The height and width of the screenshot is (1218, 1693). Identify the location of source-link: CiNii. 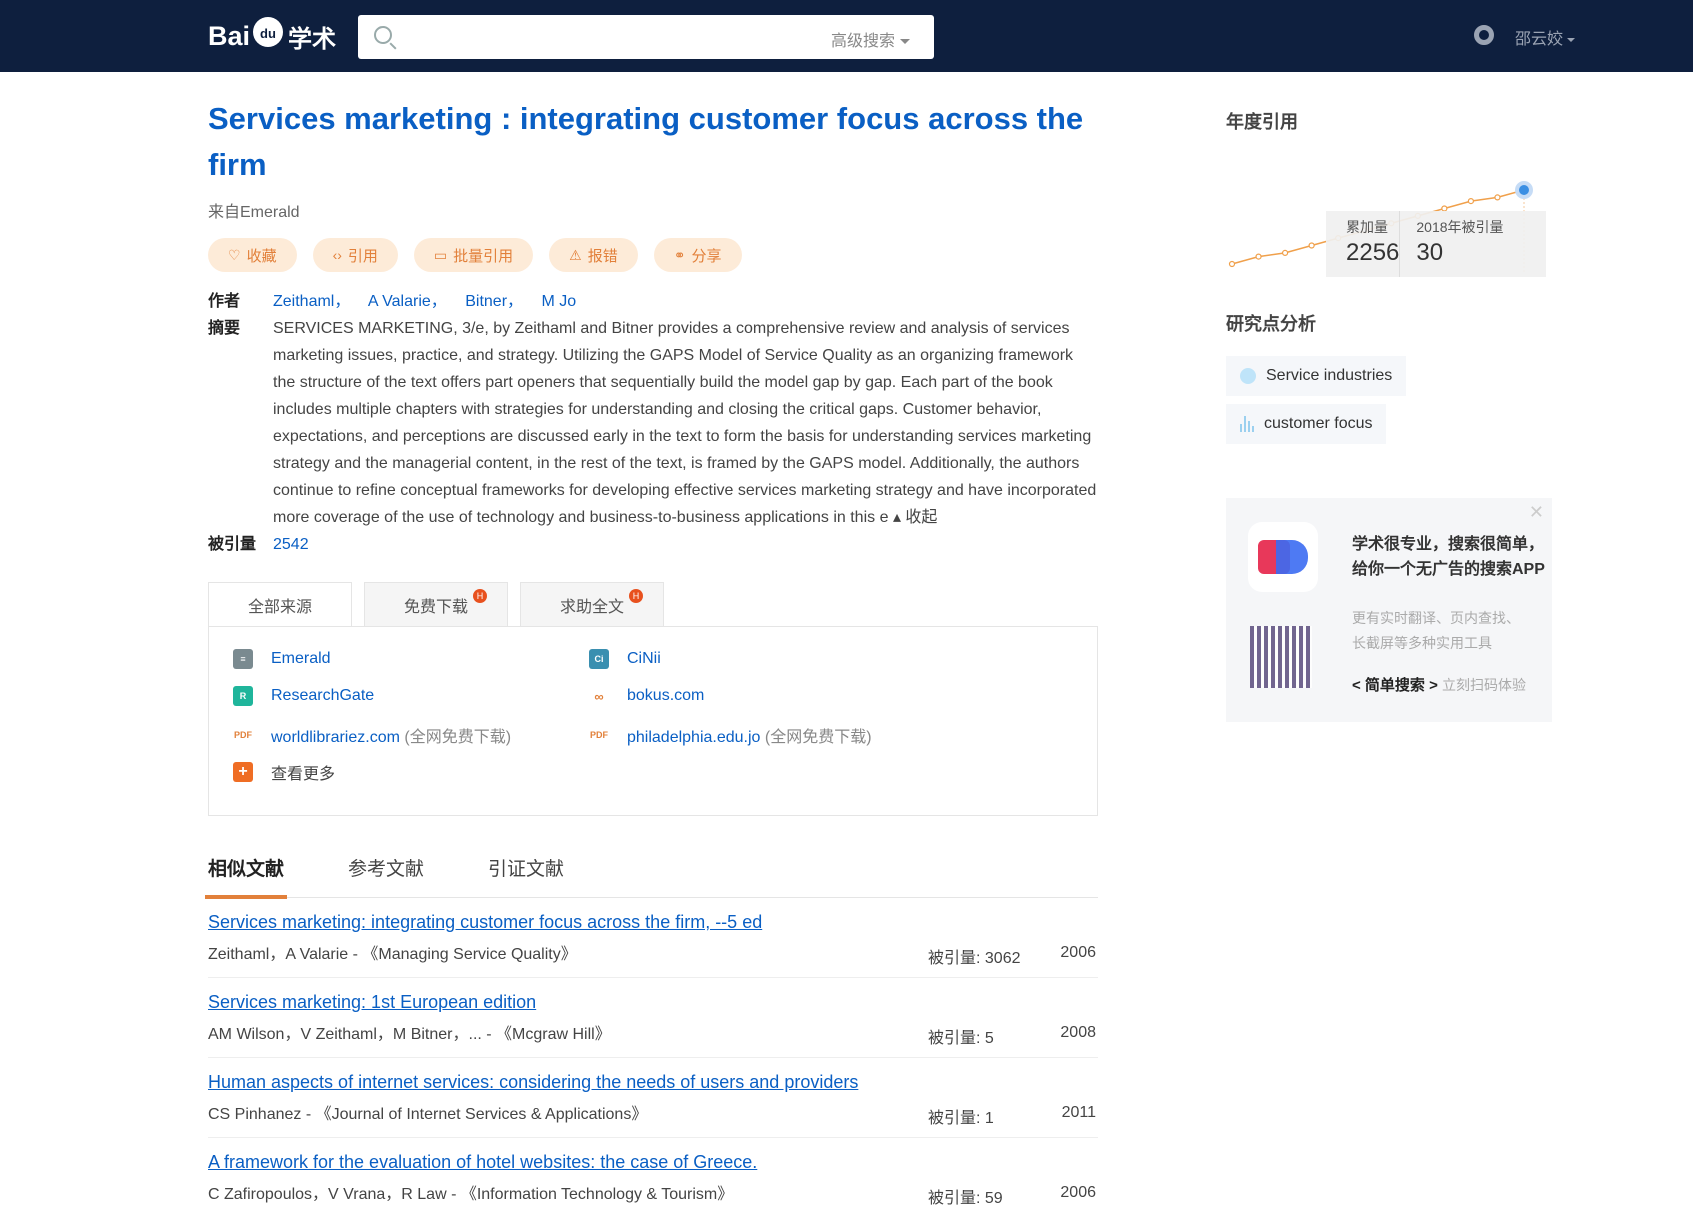
(644, 659).